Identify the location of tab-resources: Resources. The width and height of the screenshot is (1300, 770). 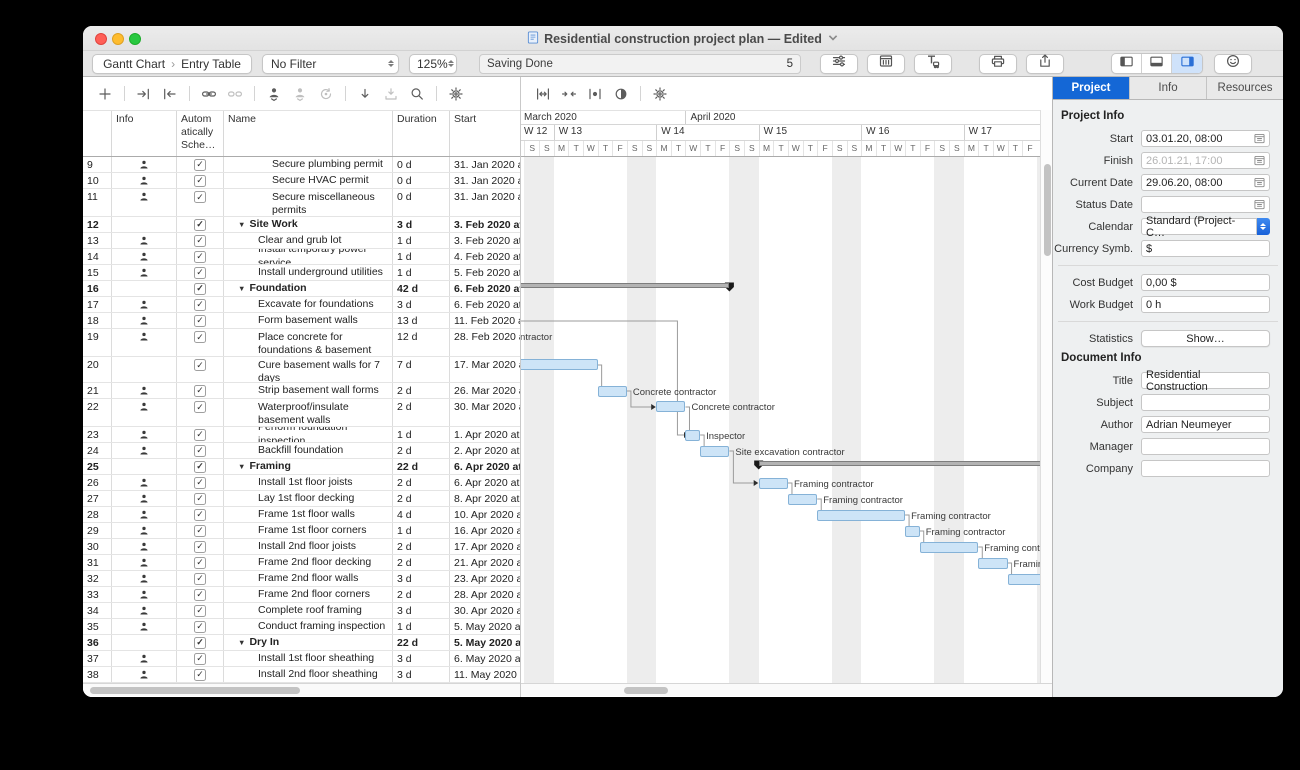
(1245, 88).